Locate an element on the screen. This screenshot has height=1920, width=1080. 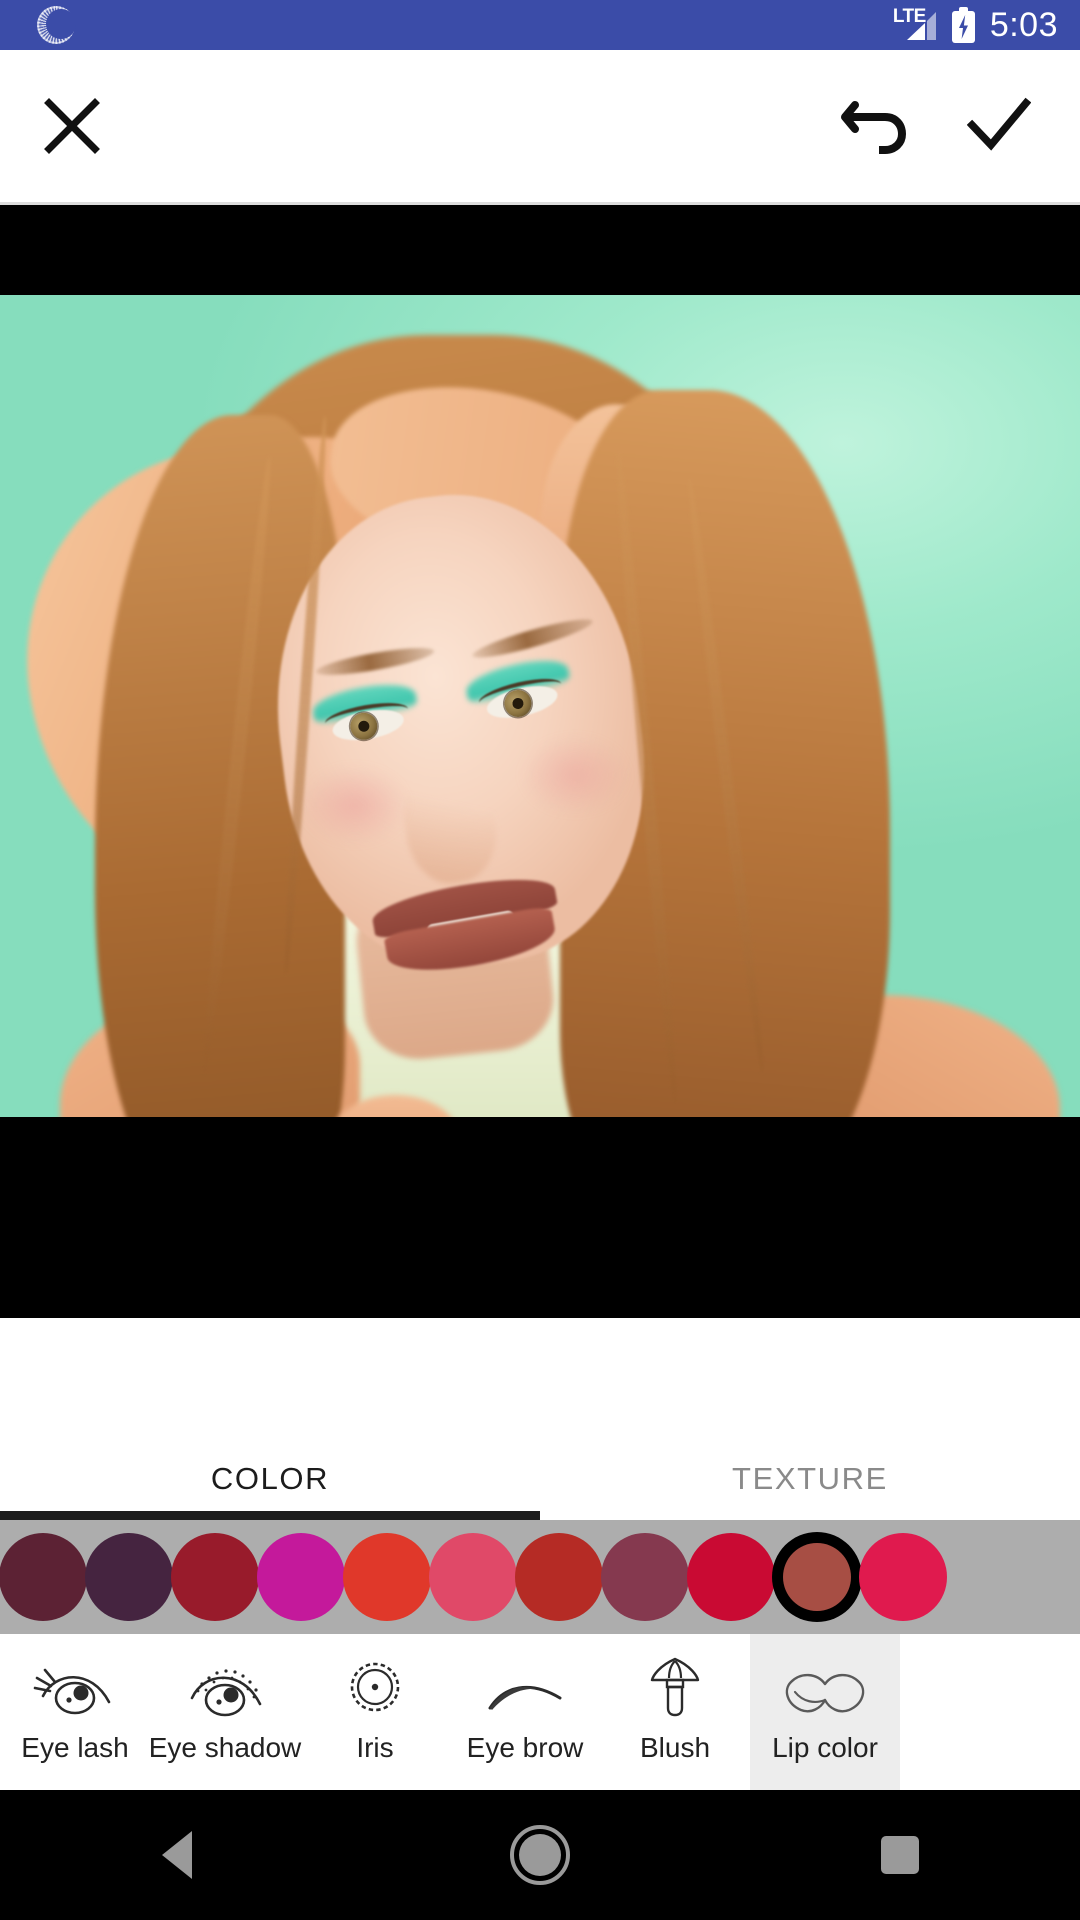
tool-lip-color: Lip color is located at coordinates (825, 1712).